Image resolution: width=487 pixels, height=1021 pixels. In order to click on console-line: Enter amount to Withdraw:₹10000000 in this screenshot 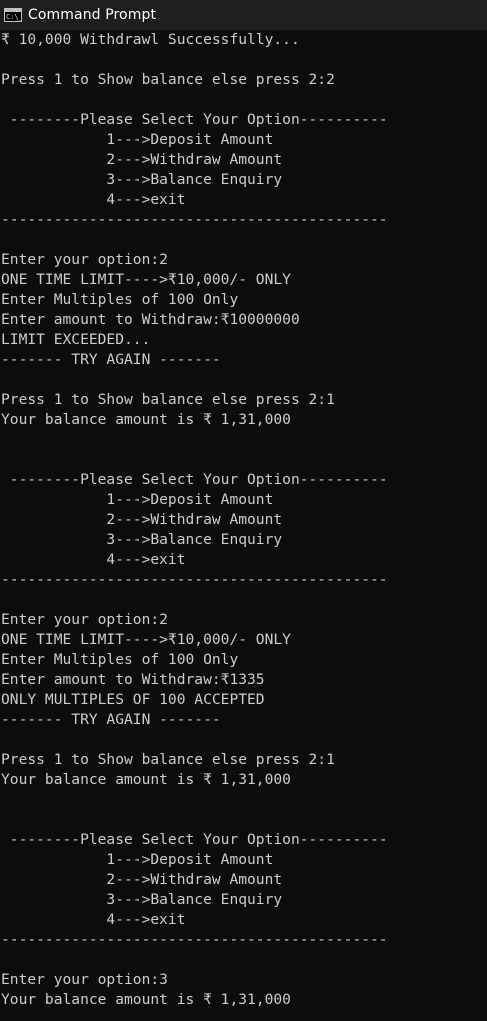, I will do `click(150, 319)`.